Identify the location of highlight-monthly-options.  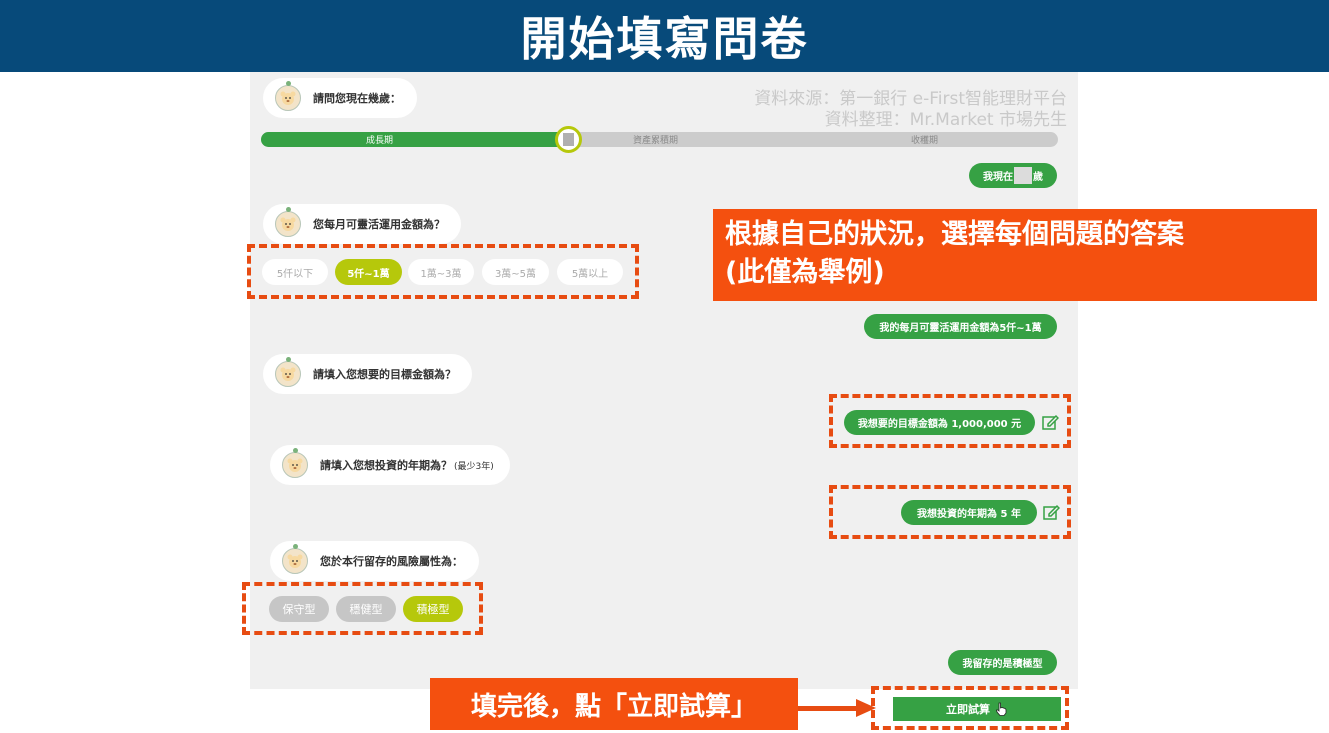
(443, 271).